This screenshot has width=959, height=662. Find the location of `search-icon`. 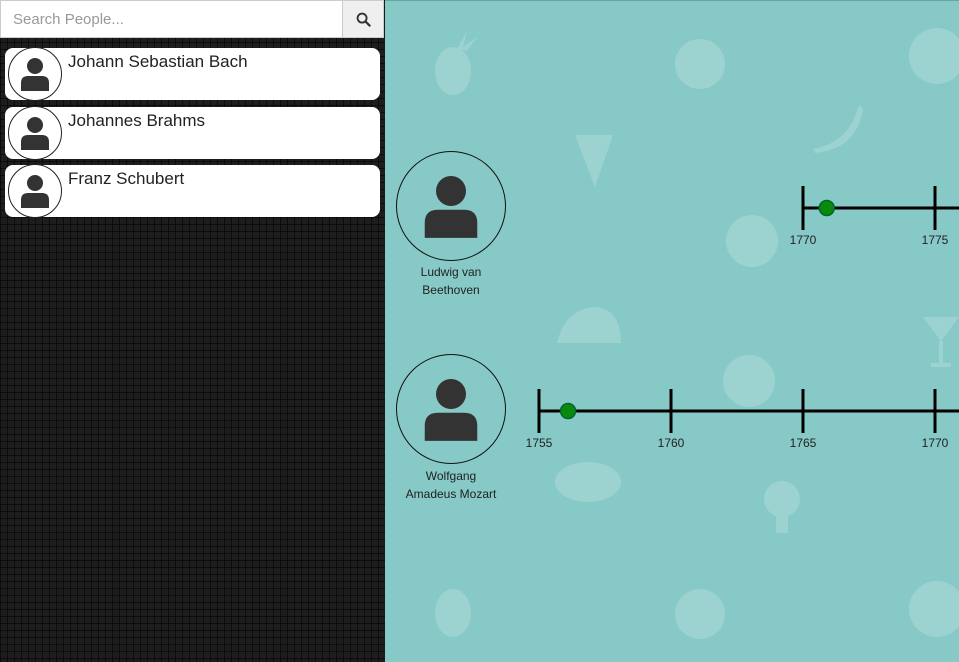

search-icon is located at coordinates (363, 19).